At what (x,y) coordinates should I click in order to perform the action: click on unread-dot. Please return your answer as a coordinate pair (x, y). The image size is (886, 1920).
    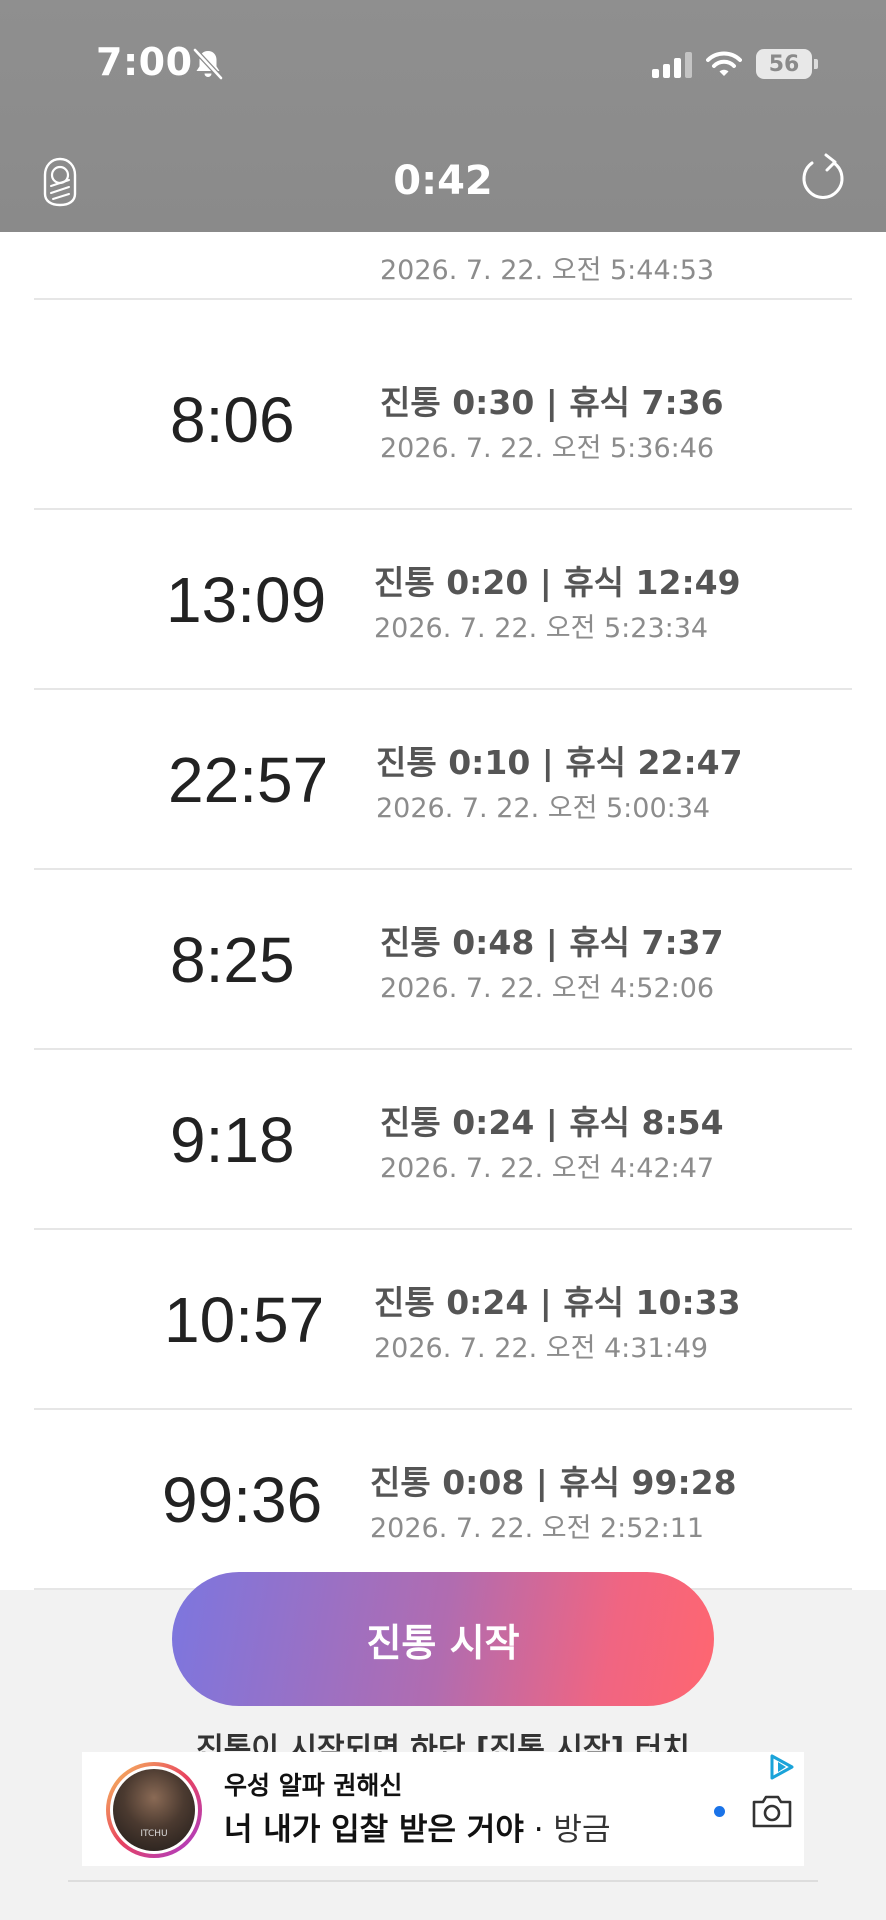
    Looking at the image, I should click on (719, 1811).